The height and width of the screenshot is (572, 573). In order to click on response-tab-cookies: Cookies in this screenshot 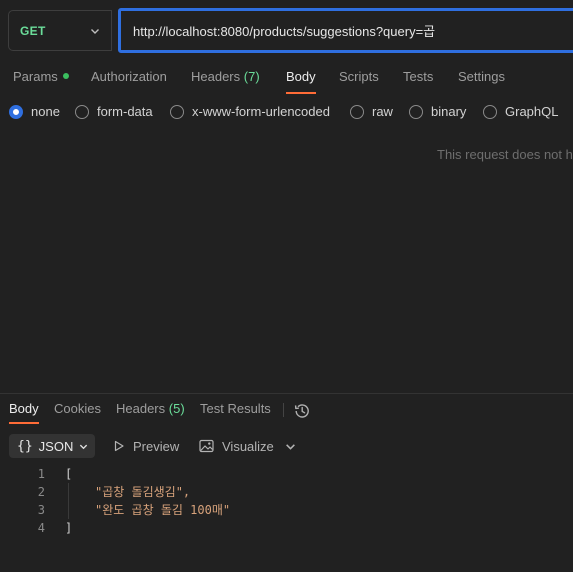, I will do `click(77, 409)`.